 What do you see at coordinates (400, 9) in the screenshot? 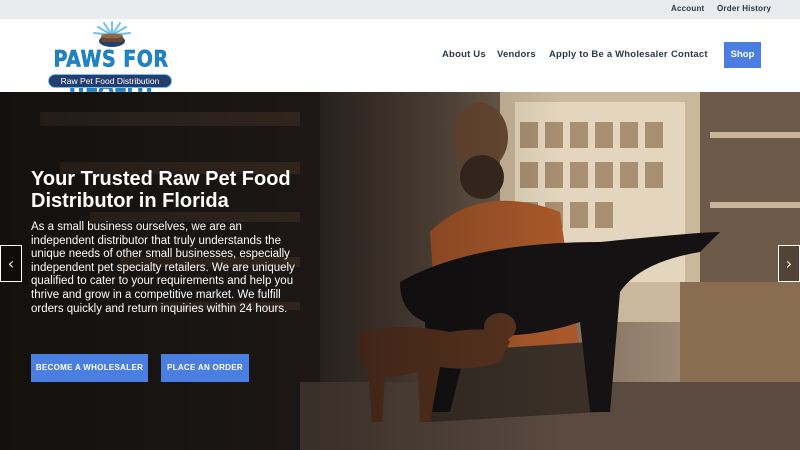
I see `top-utility-bar: Account Order History` at bounding box center [400, 9].